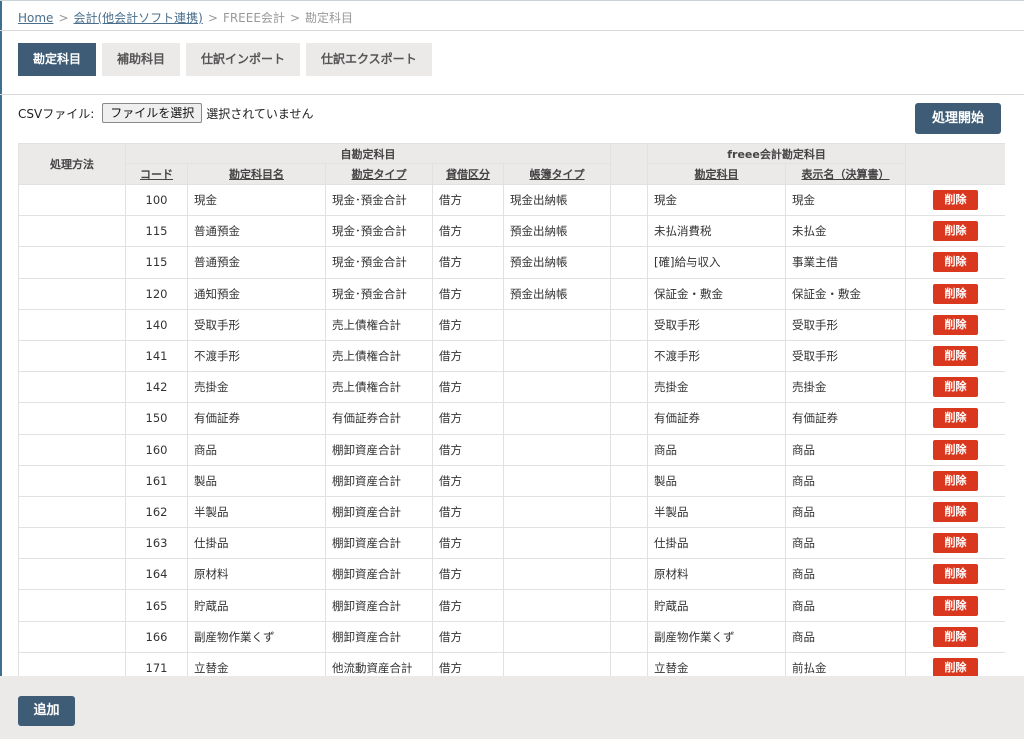 The width and height of the screenshot is (1024, 739). What do you see at coordinates (717, 574) in the screenshot?
I see `cell-freee-account: 原材料` at bounding box center [717, 574].